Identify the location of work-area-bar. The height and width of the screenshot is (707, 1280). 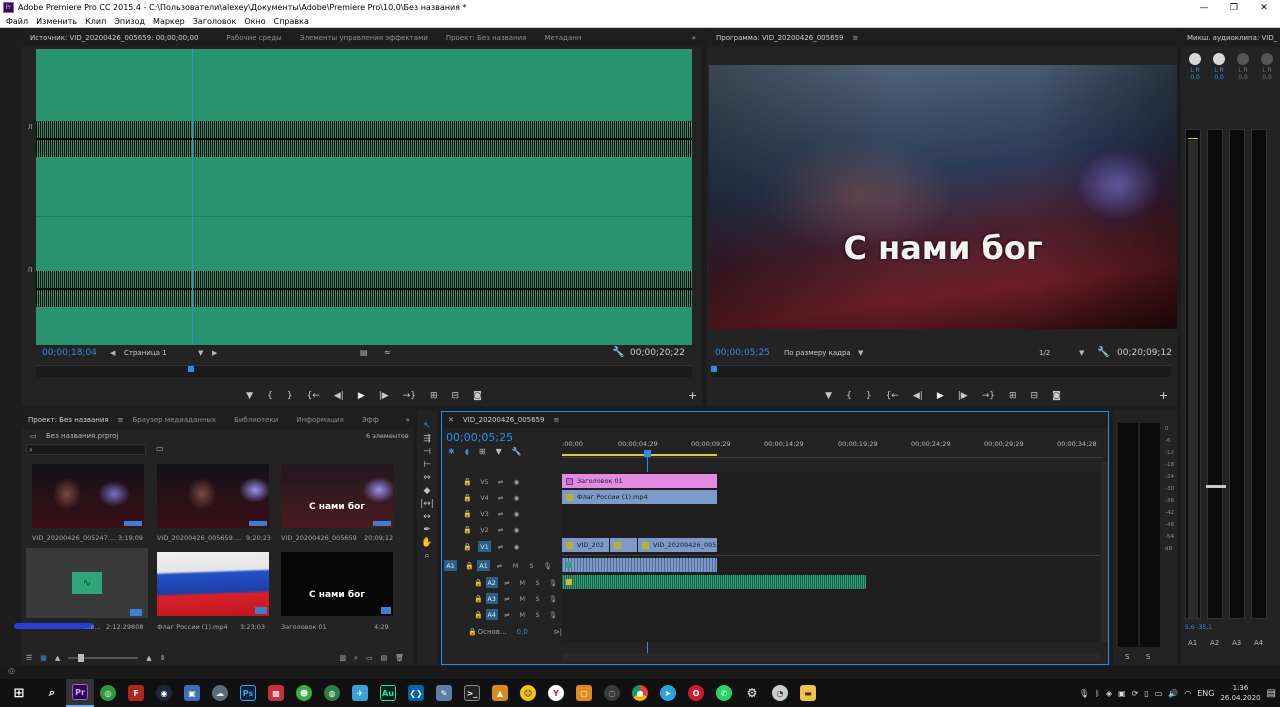
(639, 455).